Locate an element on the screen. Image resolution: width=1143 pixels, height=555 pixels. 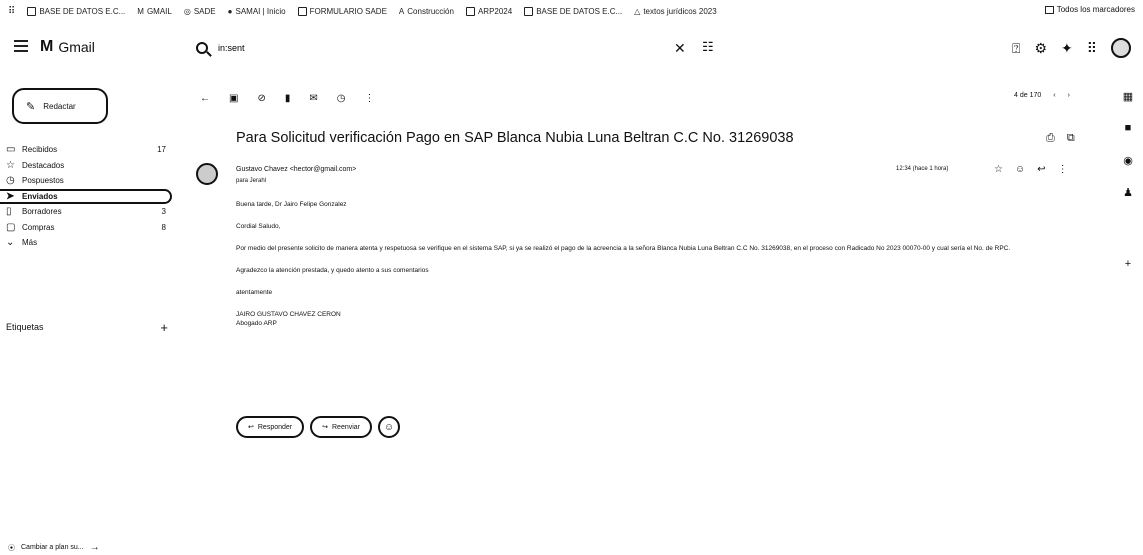
gmail-icon: M is located at coordinates (140, 11).